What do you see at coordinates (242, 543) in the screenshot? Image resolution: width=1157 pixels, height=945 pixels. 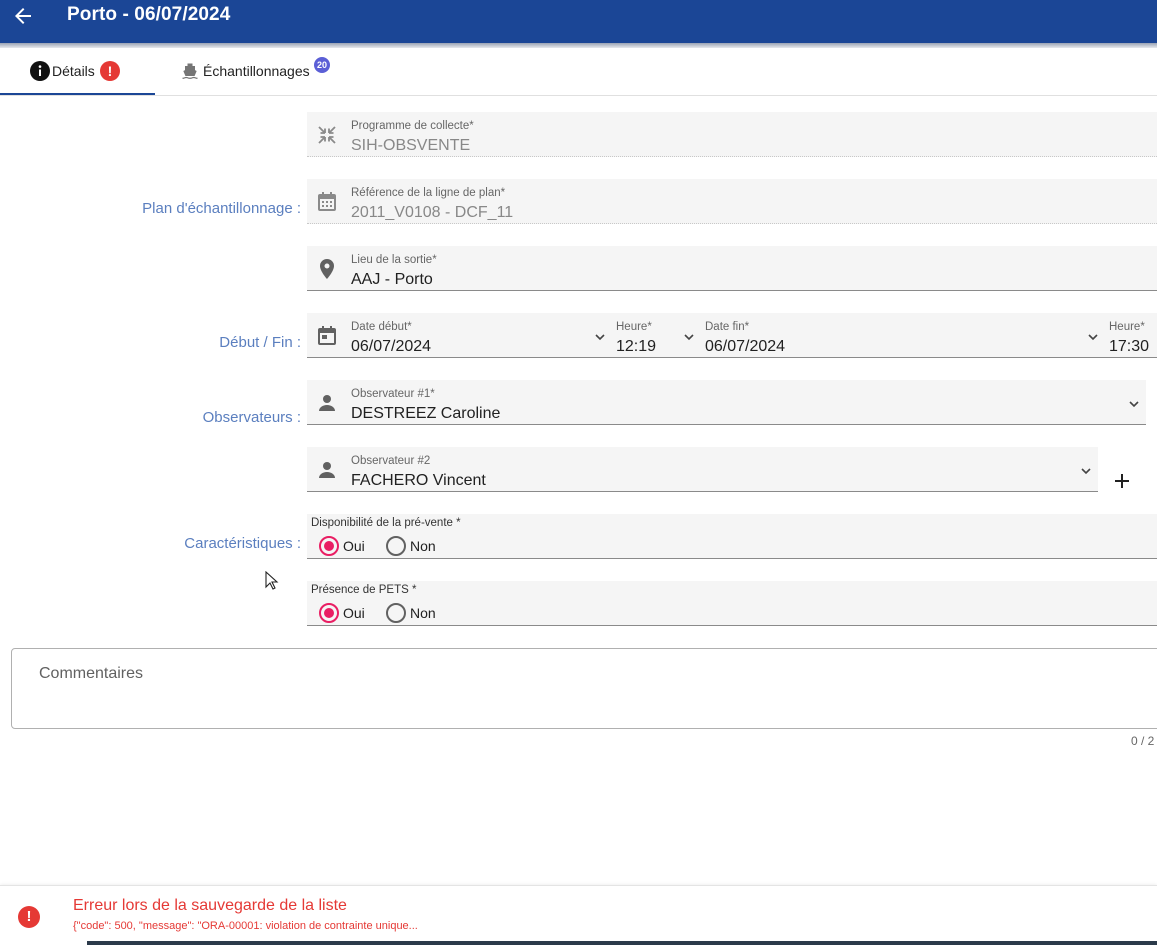 I see `label-characteristics: Caractéristiques :` at bounding box center [242, 543].